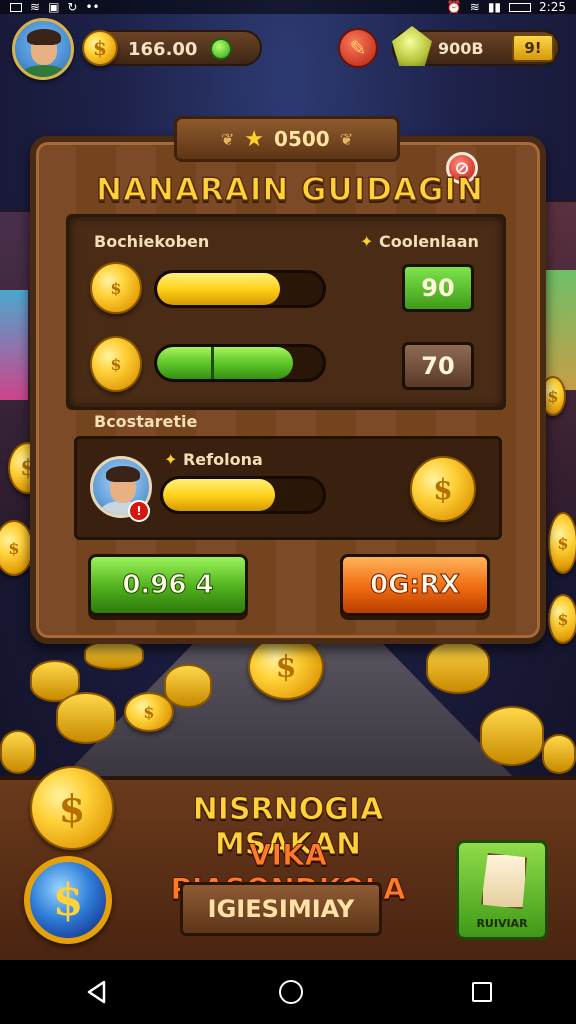 The image size is (576, 1024). I want to click on blue-coin-icon: $, so click(68, 900).